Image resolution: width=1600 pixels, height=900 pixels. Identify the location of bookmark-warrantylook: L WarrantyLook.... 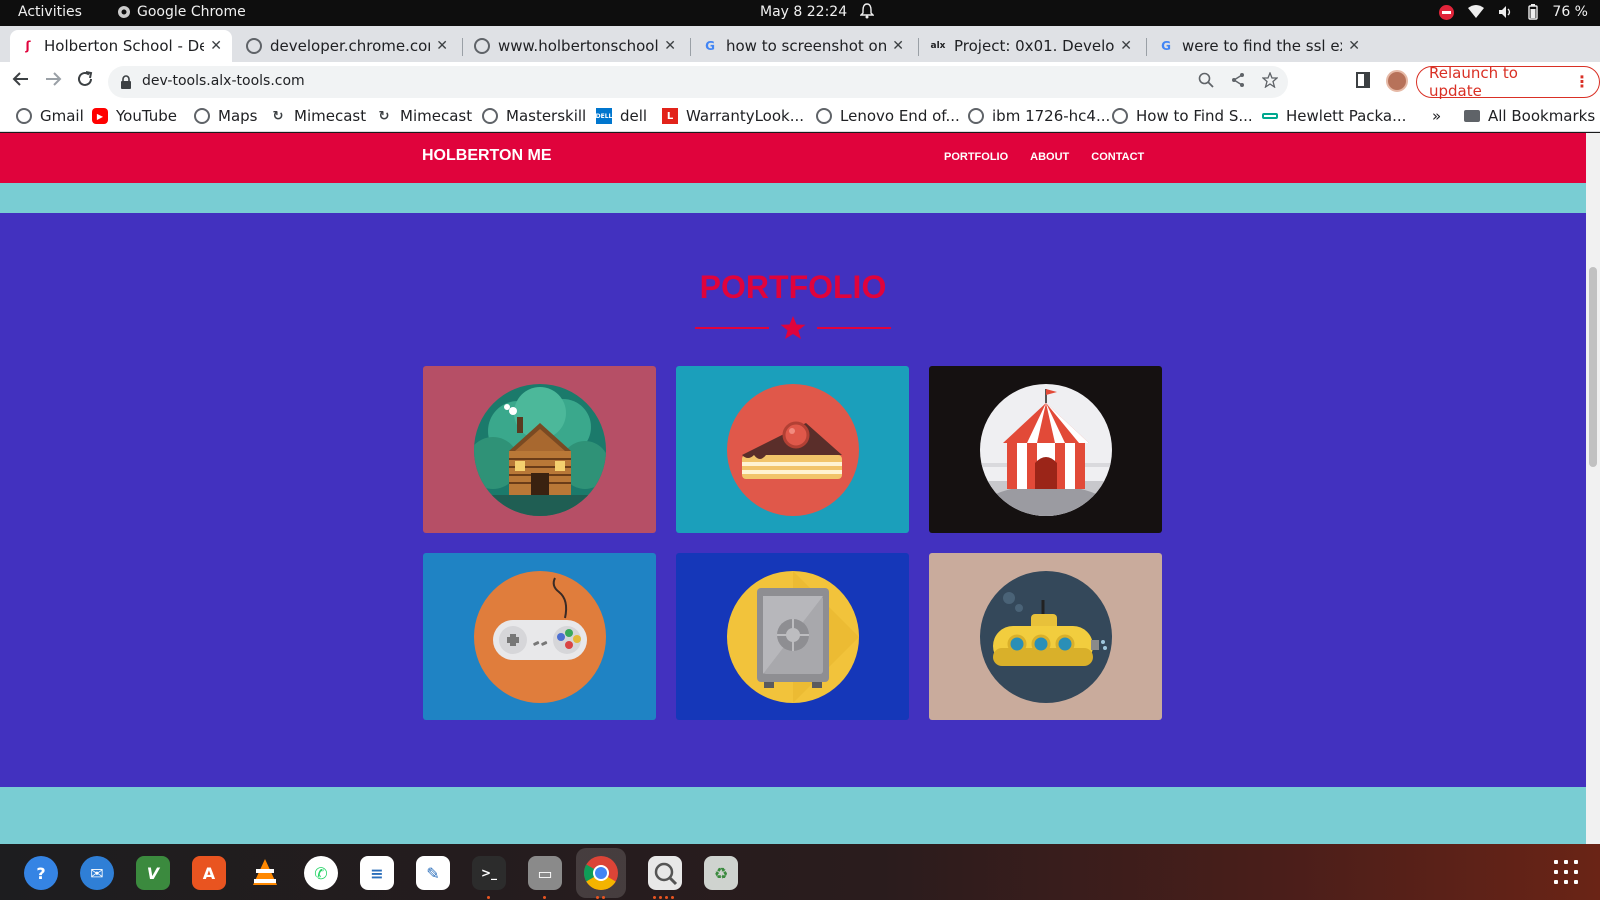
(733, 116).